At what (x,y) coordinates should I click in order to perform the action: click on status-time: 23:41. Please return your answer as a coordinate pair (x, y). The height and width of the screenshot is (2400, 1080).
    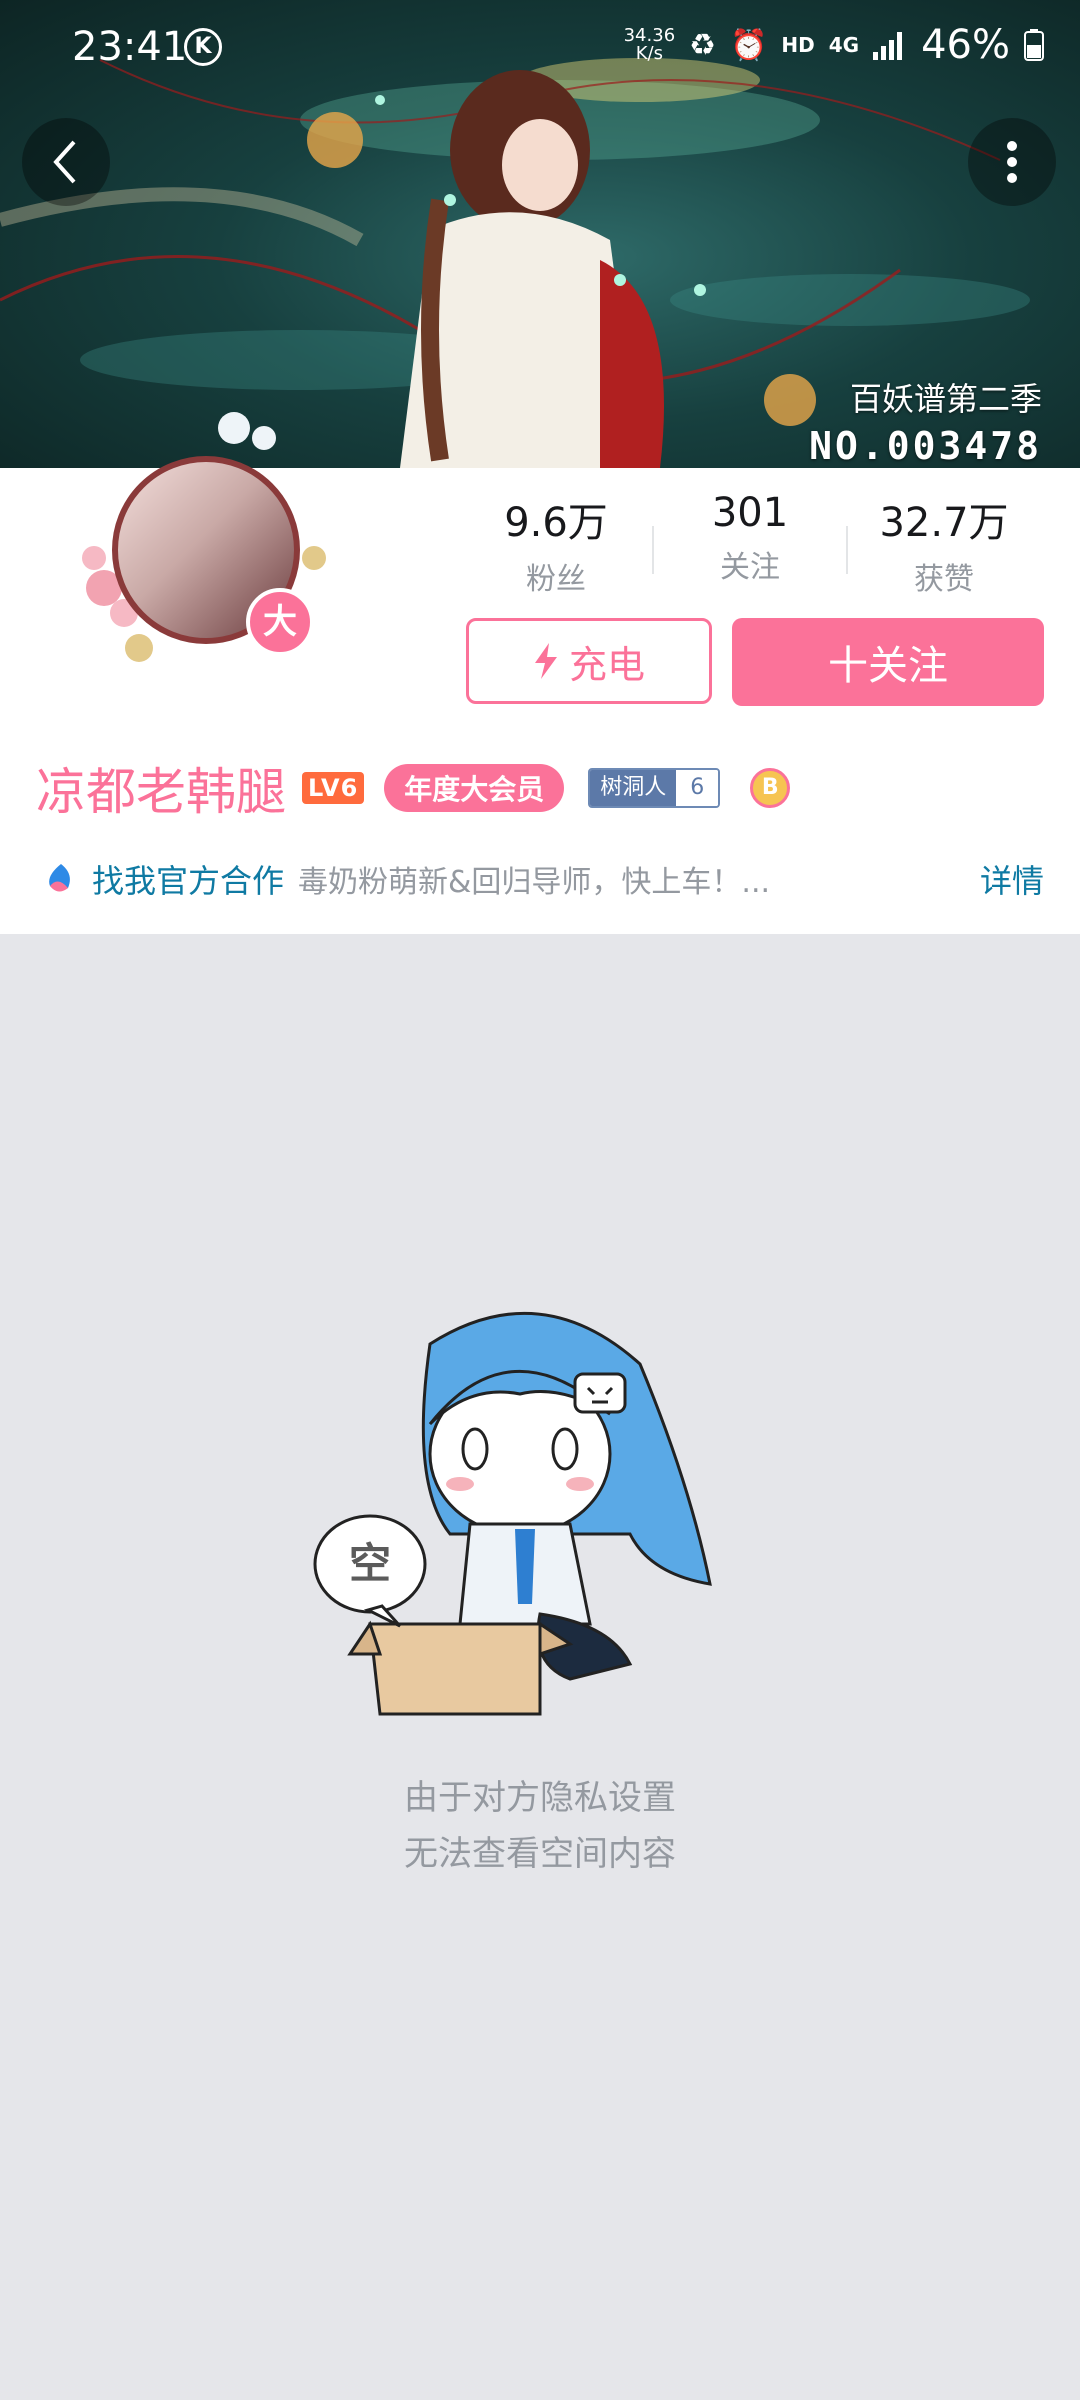
    Looking at the image, I should click on (130, 47).